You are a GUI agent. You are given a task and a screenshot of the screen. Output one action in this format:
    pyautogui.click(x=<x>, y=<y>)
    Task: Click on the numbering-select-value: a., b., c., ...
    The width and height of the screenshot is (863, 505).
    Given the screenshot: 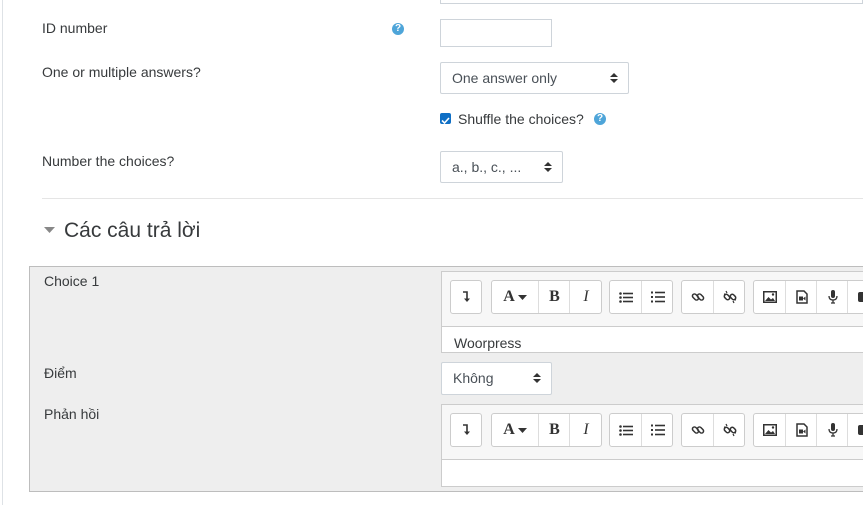 What is the action you would take?
    pyautogui.click(x=487, y=167)
    